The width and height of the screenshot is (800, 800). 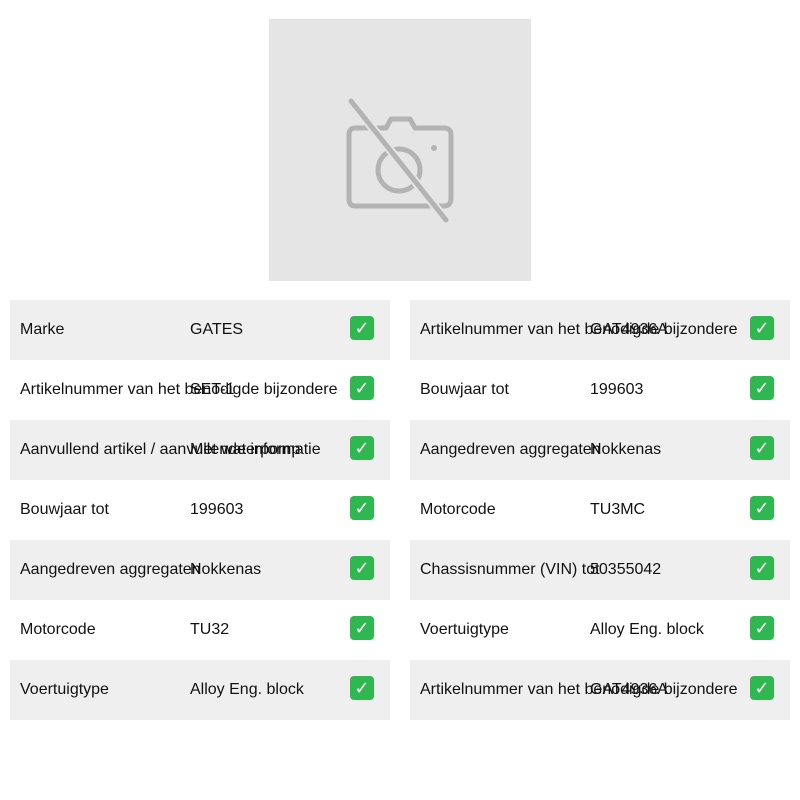 I want to click on spec-value: TU3MC, so click(x=618, y=509).